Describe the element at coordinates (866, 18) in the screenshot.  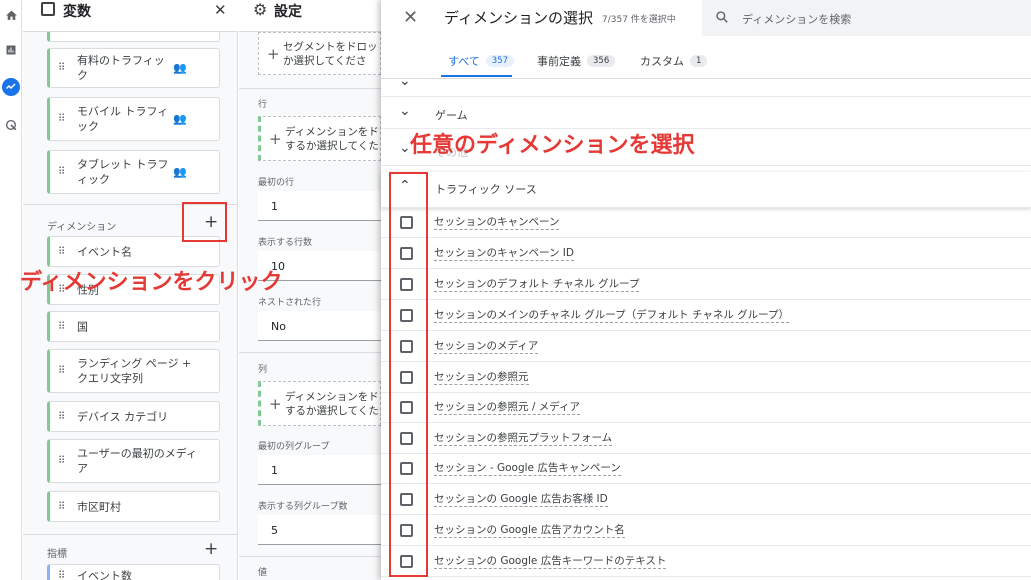
I see `search-bar: ディメンションを検索` at that location.